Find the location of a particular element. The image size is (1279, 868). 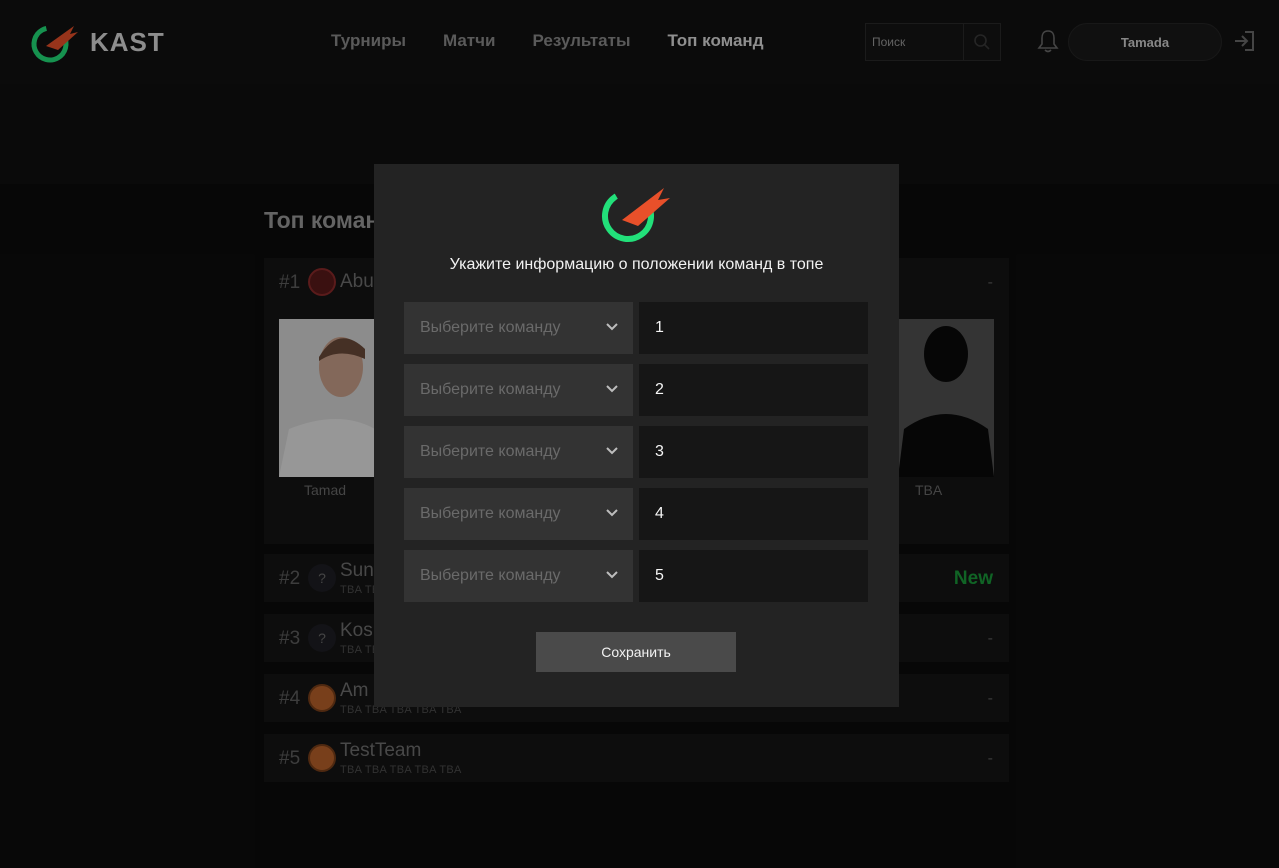

ranking-row-4: Выберите команду 4 is located at coordinates (636, 514).